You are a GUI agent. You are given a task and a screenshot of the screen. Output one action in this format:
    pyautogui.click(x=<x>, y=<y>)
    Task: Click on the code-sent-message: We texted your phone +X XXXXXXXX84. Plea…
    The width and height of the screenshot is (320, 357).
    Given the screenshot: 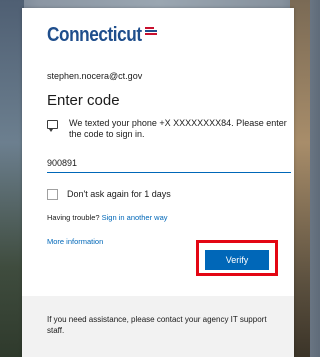 What is the action you would take?
    pyautogui.click(x=178, y=128)
    